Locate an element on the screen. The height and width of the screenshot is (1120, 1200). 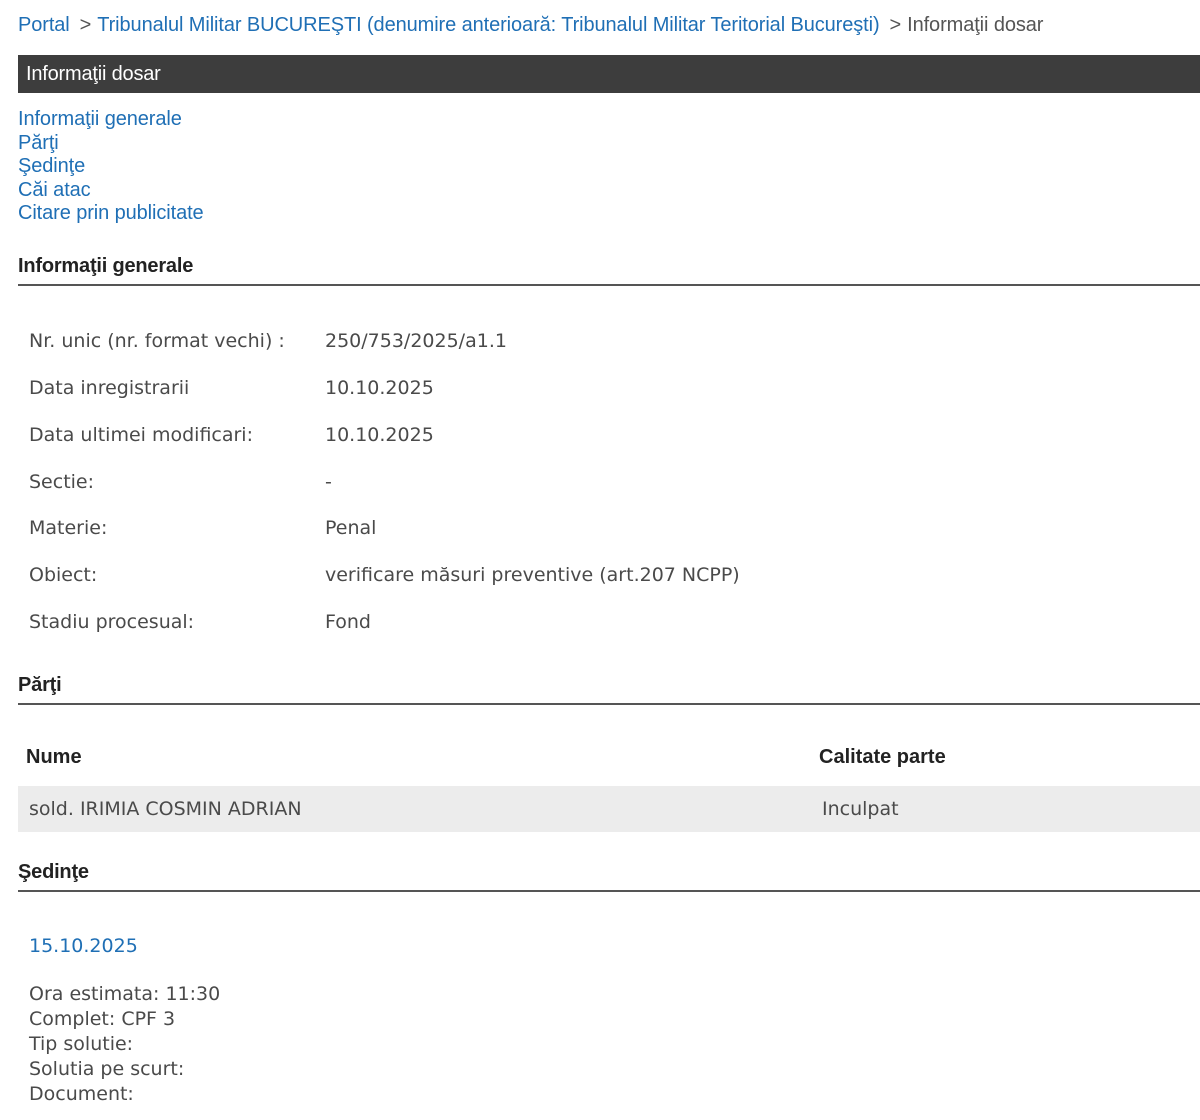
session-solution-summary: Solutia pe scurt: is located at coordinates (107, 1069).